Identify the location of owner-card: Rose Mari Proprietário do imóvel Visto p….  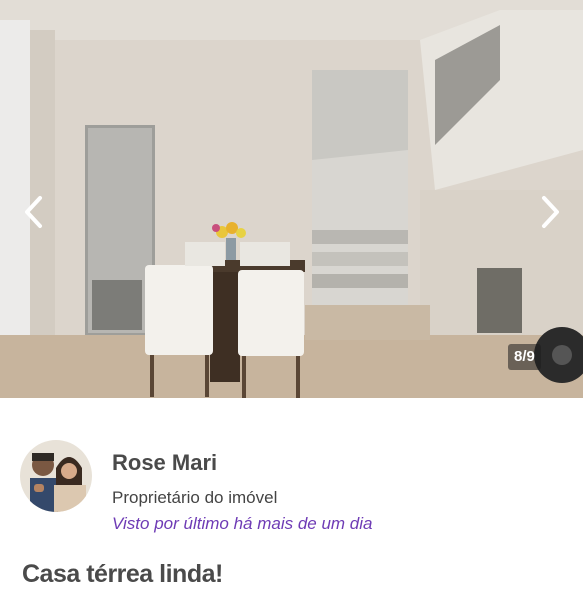
(290, 488).